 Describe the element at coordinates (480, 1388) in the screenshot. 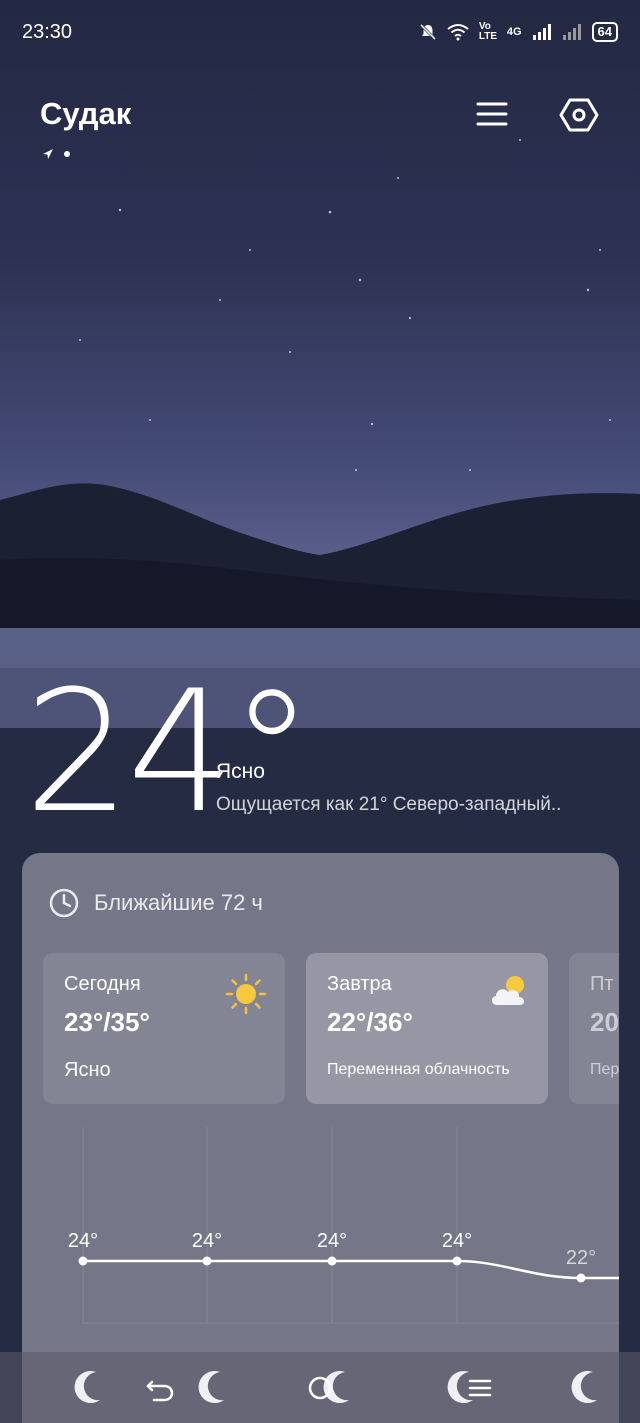

I see `recents-nav-icon` at that location.